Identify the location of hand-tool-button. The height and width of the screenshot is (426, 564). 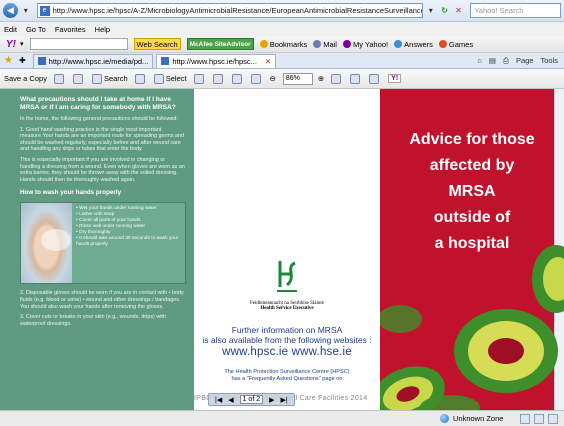
(140, 78).